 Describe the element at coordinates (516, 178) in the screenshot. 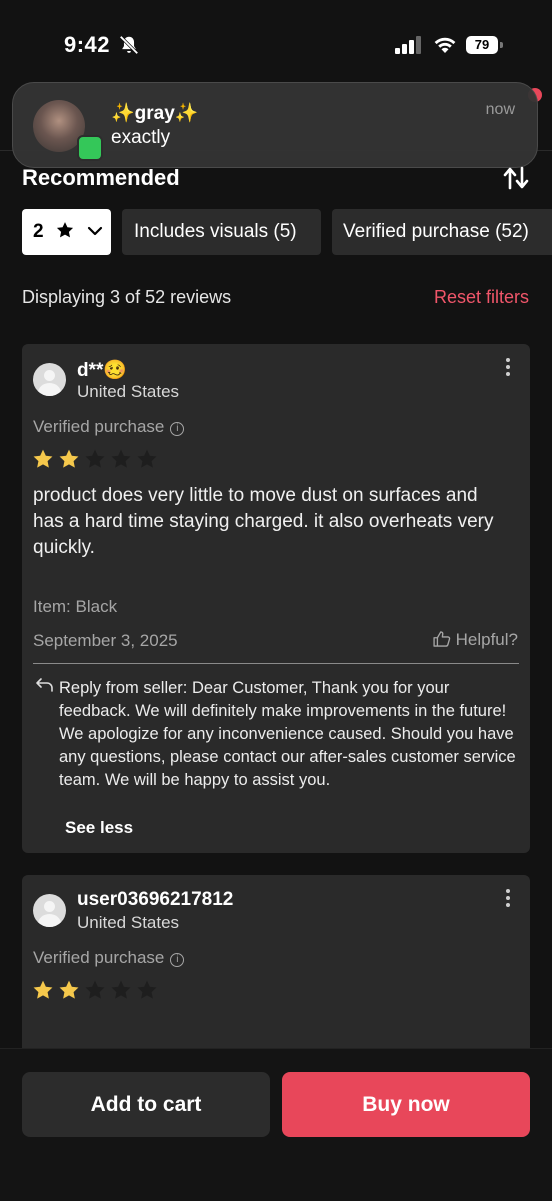

I see `sort-order-icon` at that location.